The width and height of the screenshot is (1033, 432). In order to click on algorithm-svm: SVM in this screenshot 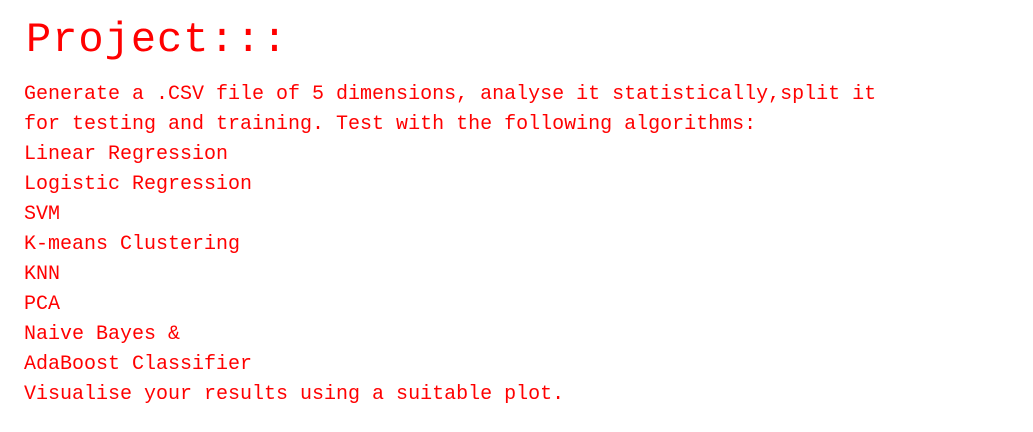, I will do `click(42, 214)`.